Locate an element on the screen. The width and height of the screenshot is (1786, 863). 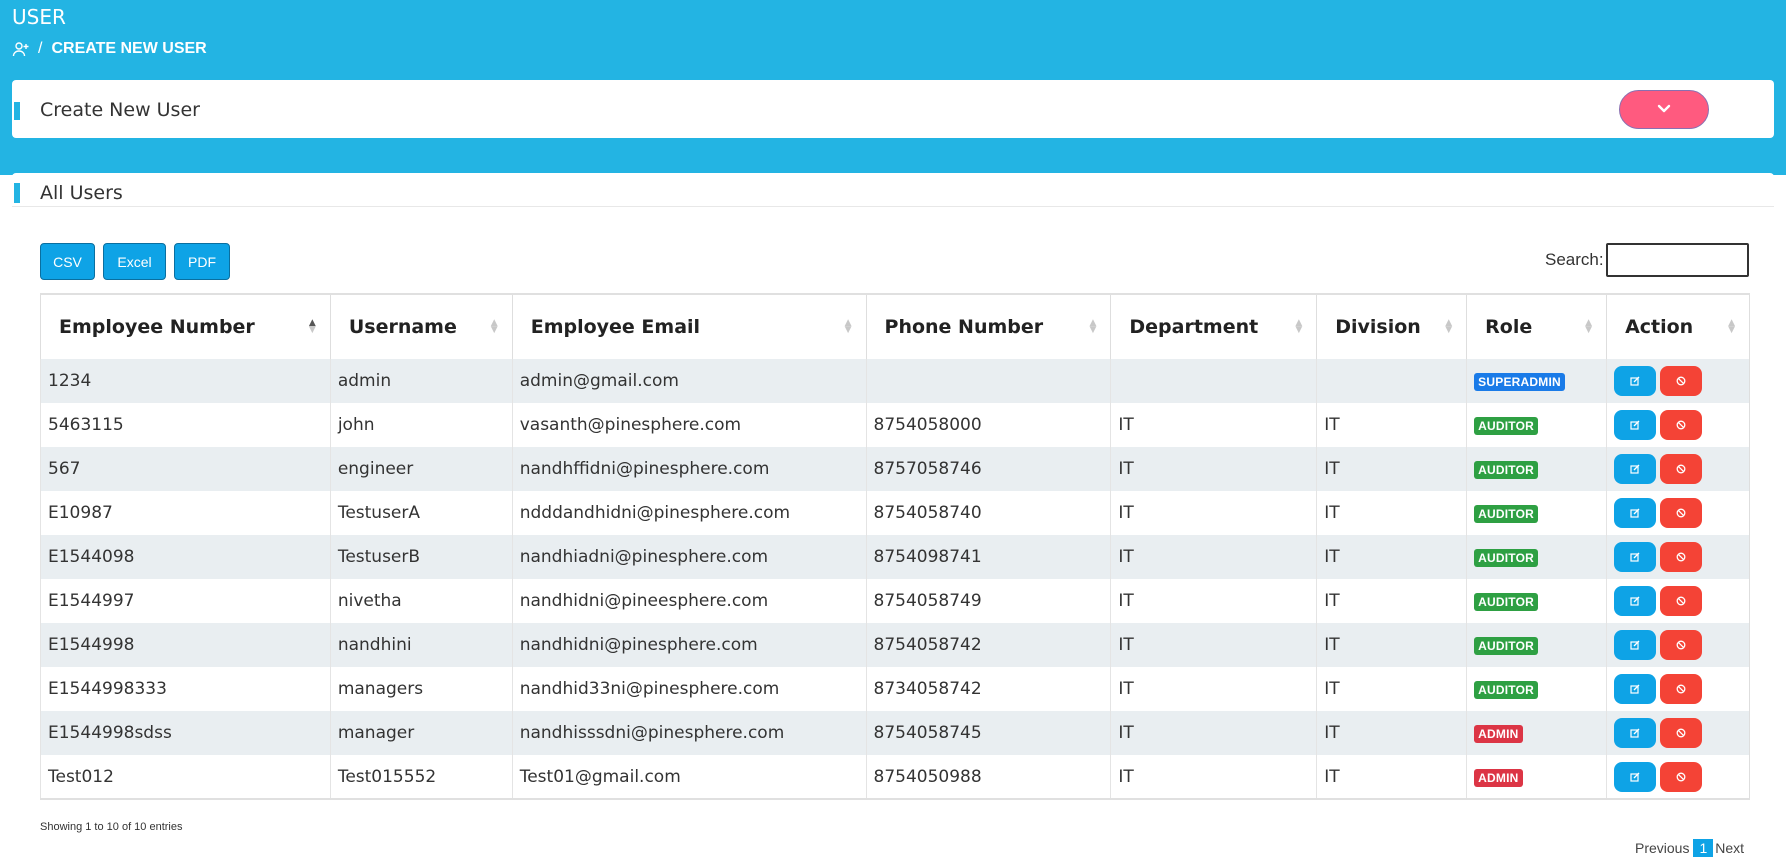
cell-role: ADMIN is located at coordinates (1536, 733).